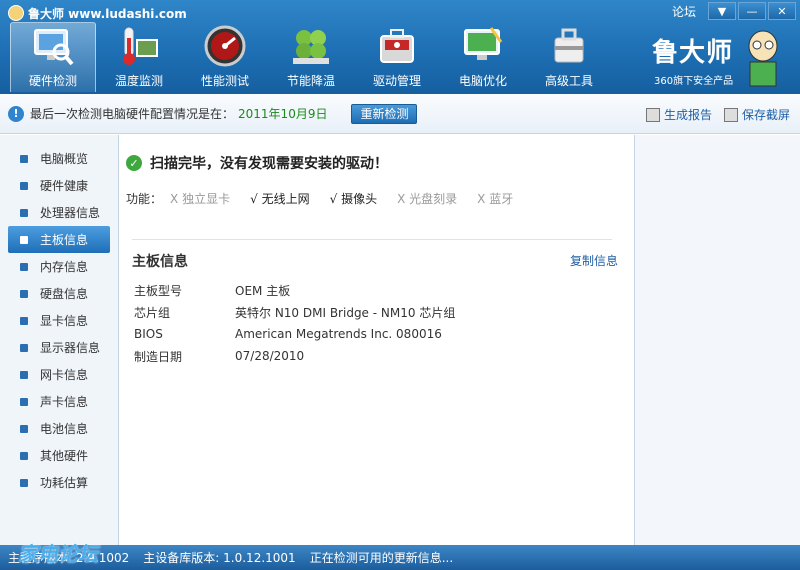  What do you see at coordinates (283, 114) in the screenshot?
I see `last-scan-date: 2011年10月9日` at bounding box center [283, 114].